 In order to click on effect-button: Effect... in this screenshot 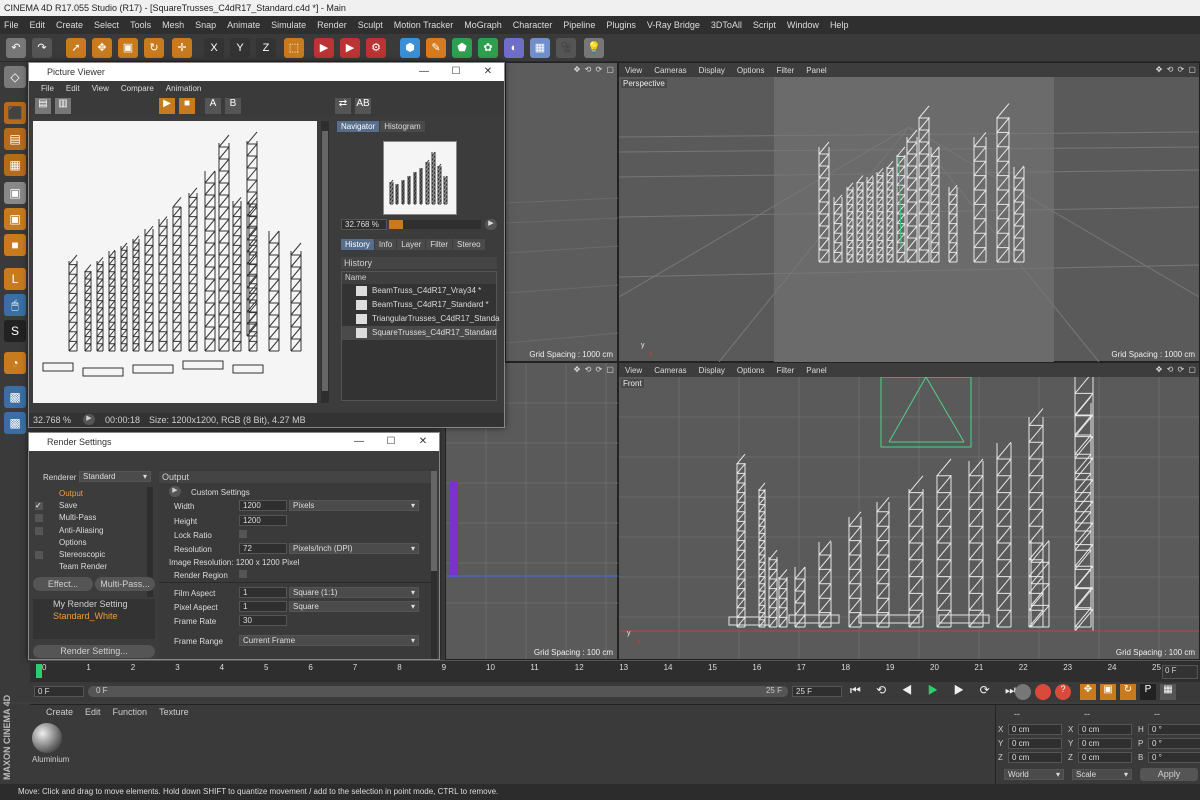, I will do `click(63, 584)`.